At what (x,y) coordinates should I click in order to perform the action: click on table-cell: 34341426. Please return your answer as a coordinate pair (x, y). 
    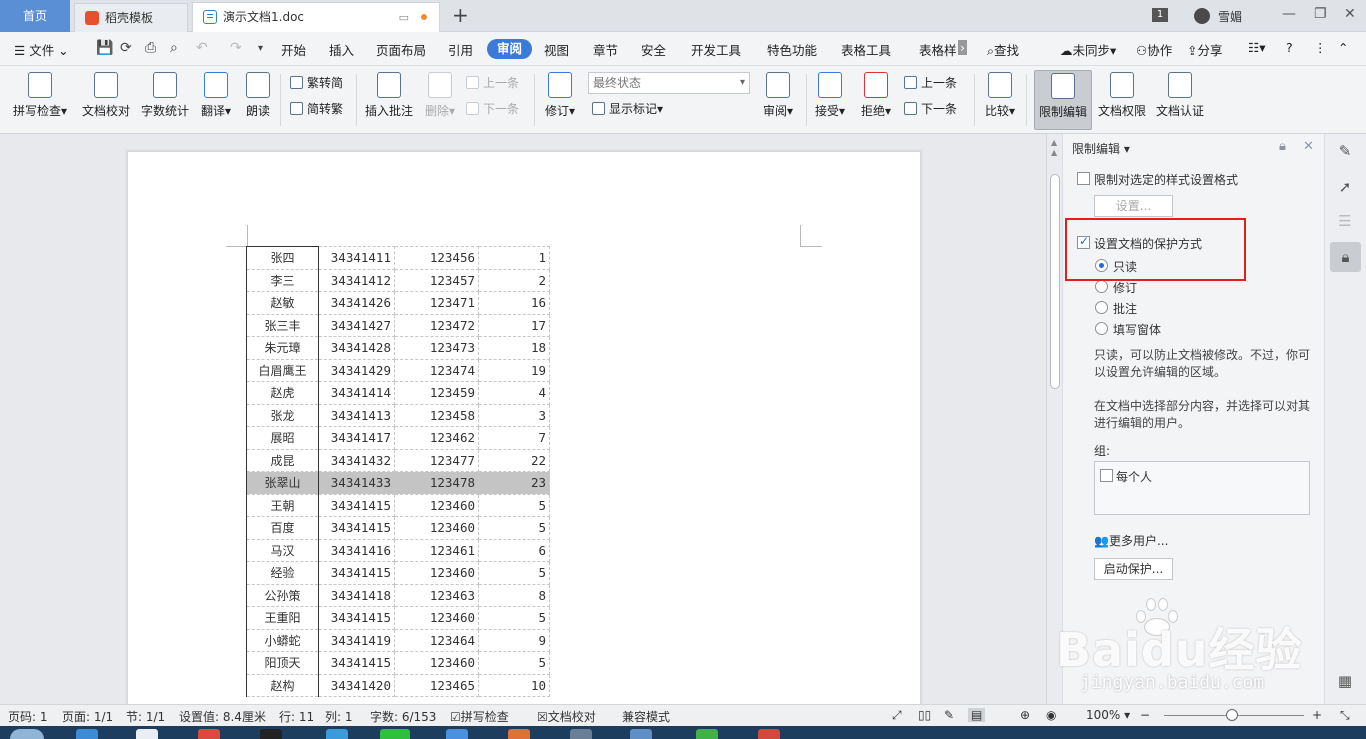
    Looking at the image, I should click on (356, 303).